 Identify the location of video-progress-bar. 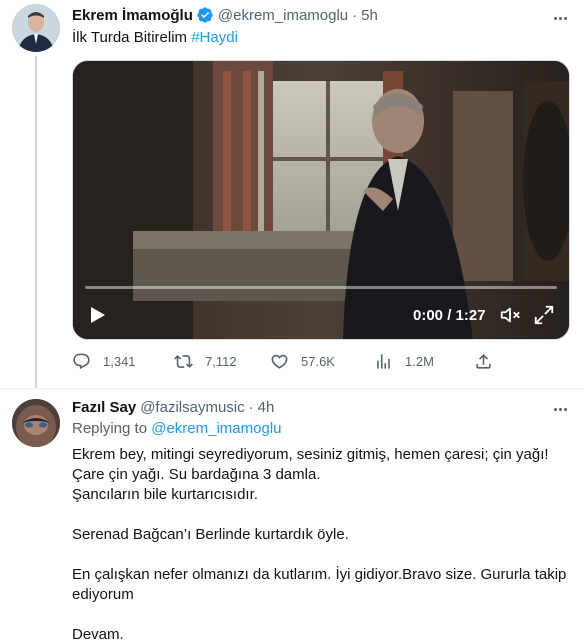
(321, 287).